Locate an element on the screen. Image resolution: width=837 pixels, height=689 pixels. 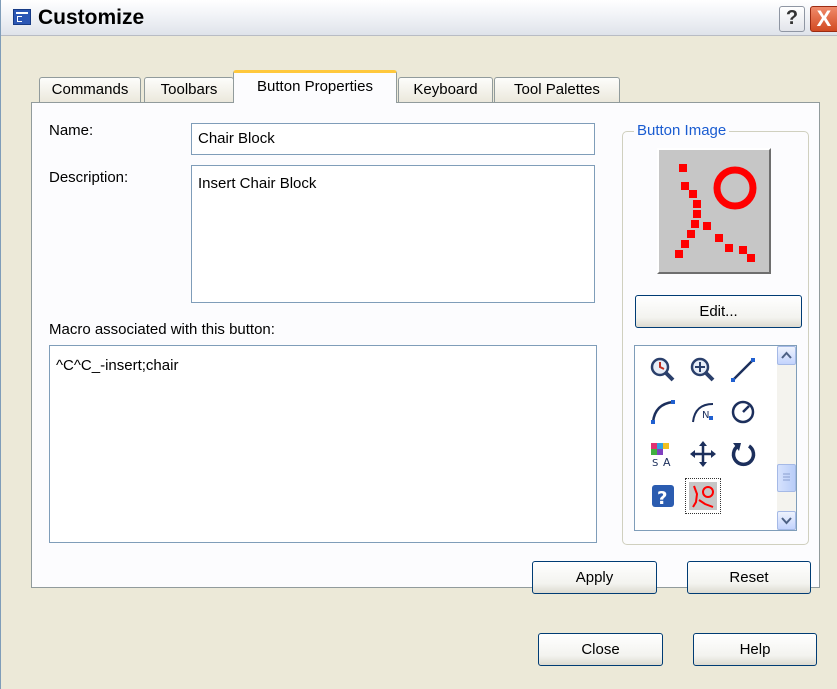
description-field: Insert Chair Block is located at coordinates (393, 234).